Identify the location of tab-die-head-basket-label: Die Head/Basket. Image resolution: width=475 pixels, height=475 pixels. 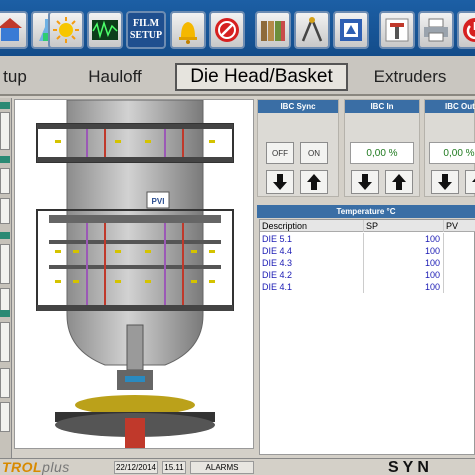
(261, 76).